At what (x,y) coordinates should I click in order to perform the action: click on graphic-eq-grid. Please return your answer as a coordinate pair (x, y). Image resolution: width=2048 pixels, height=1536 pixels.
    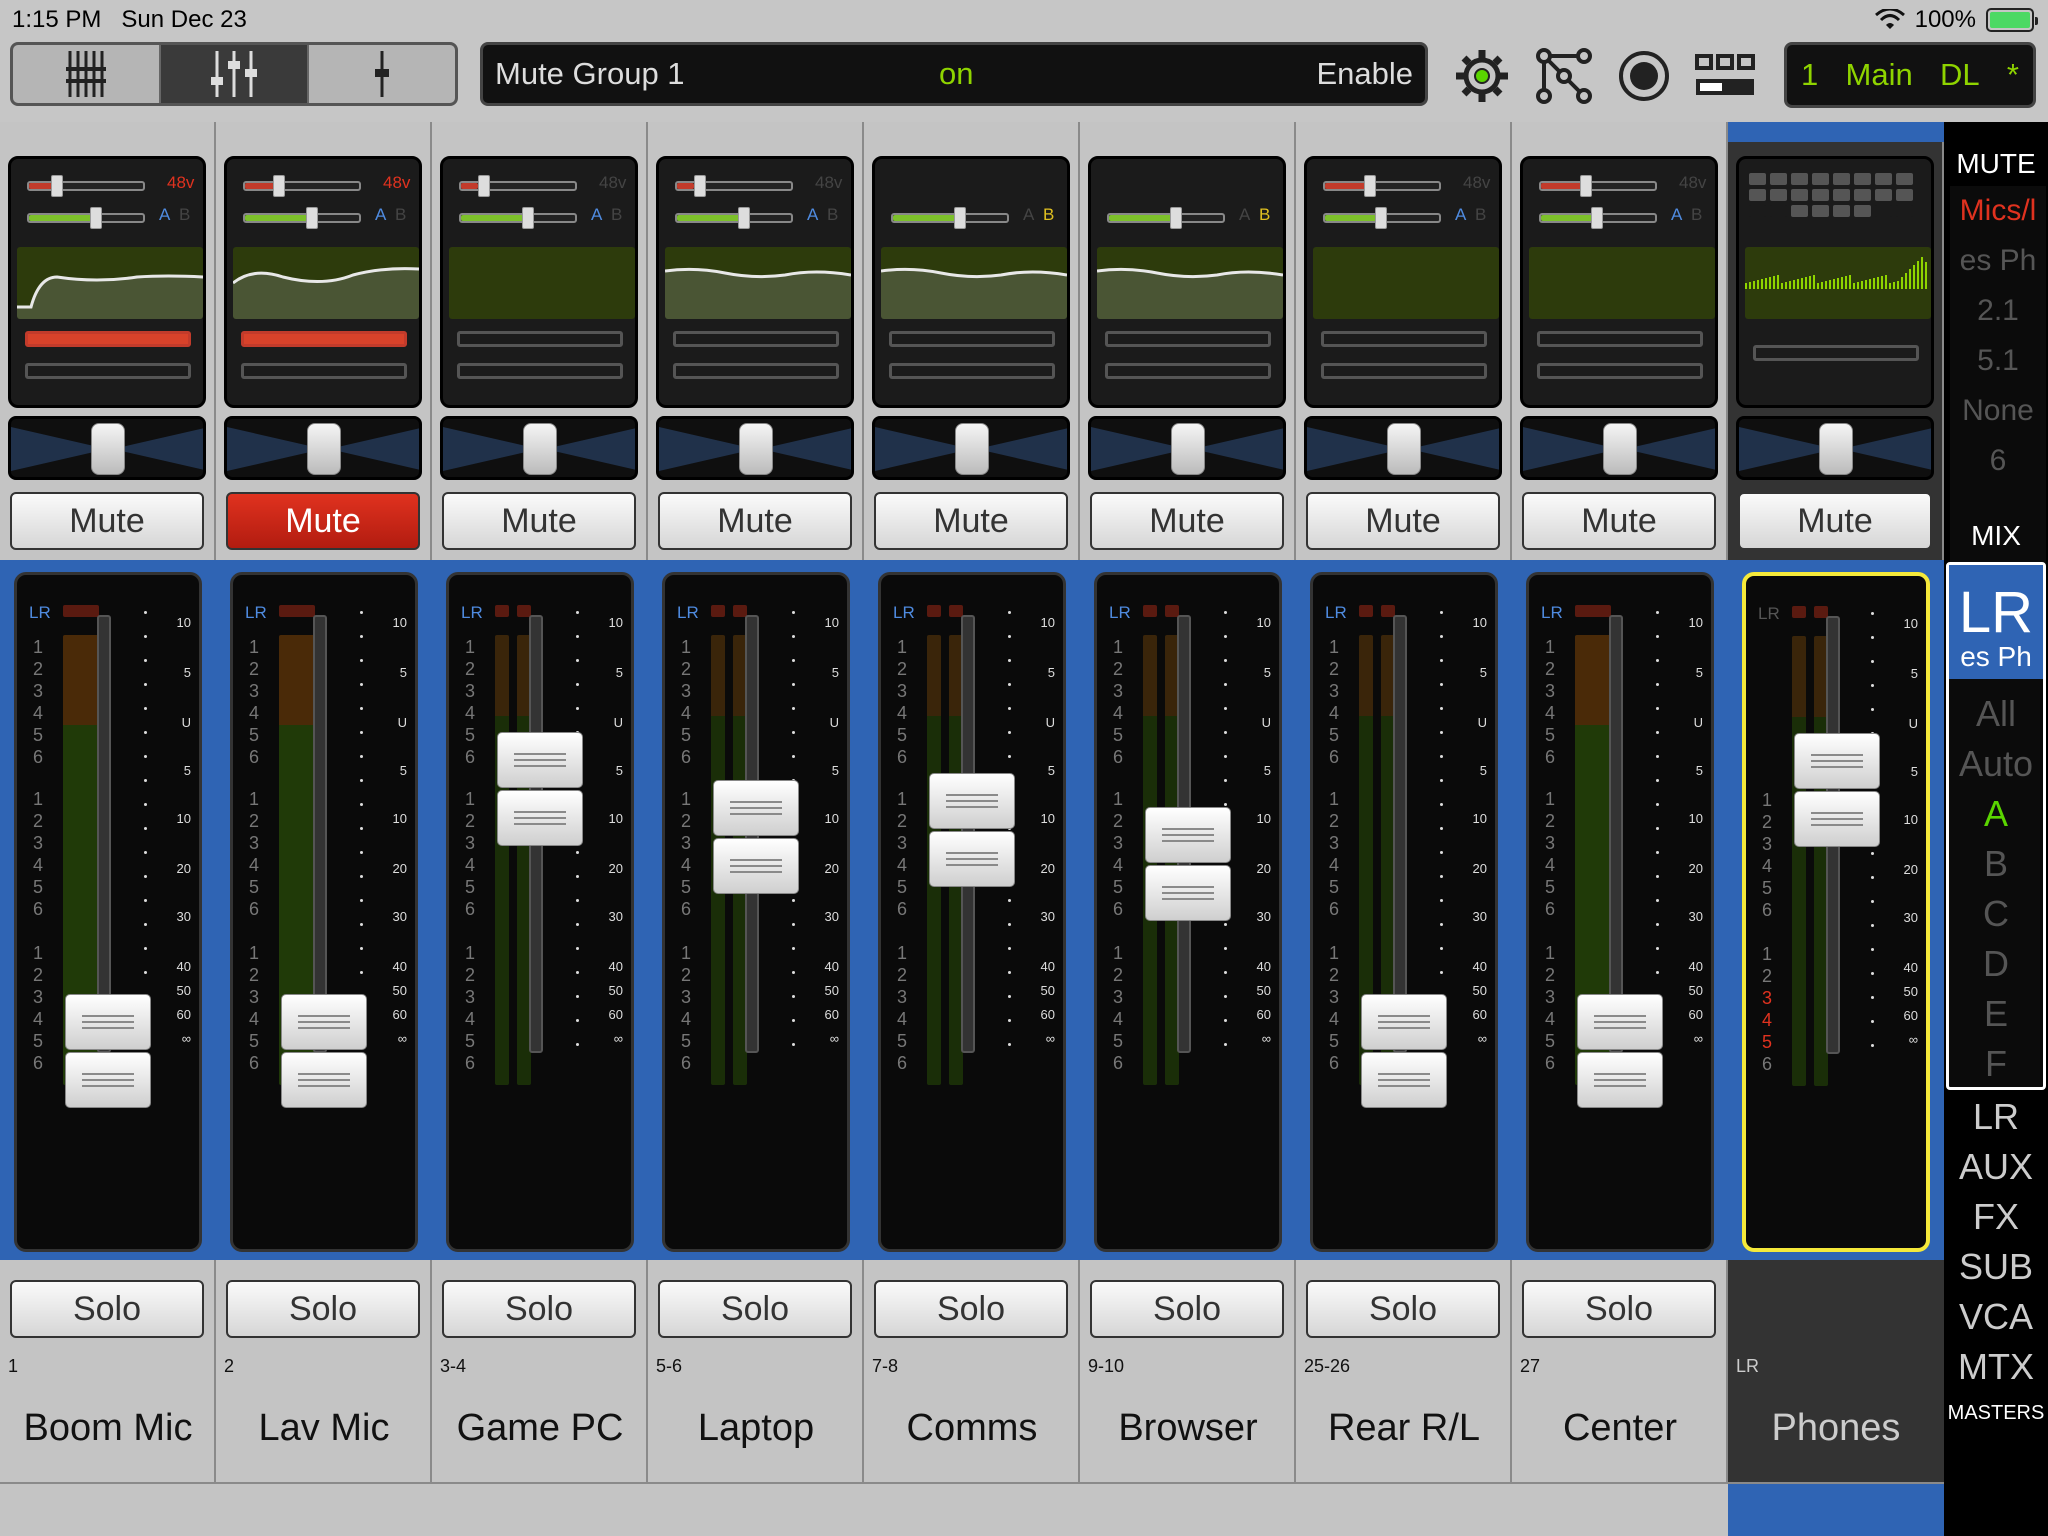
    Looking at the image, I should click on (1837, 197).